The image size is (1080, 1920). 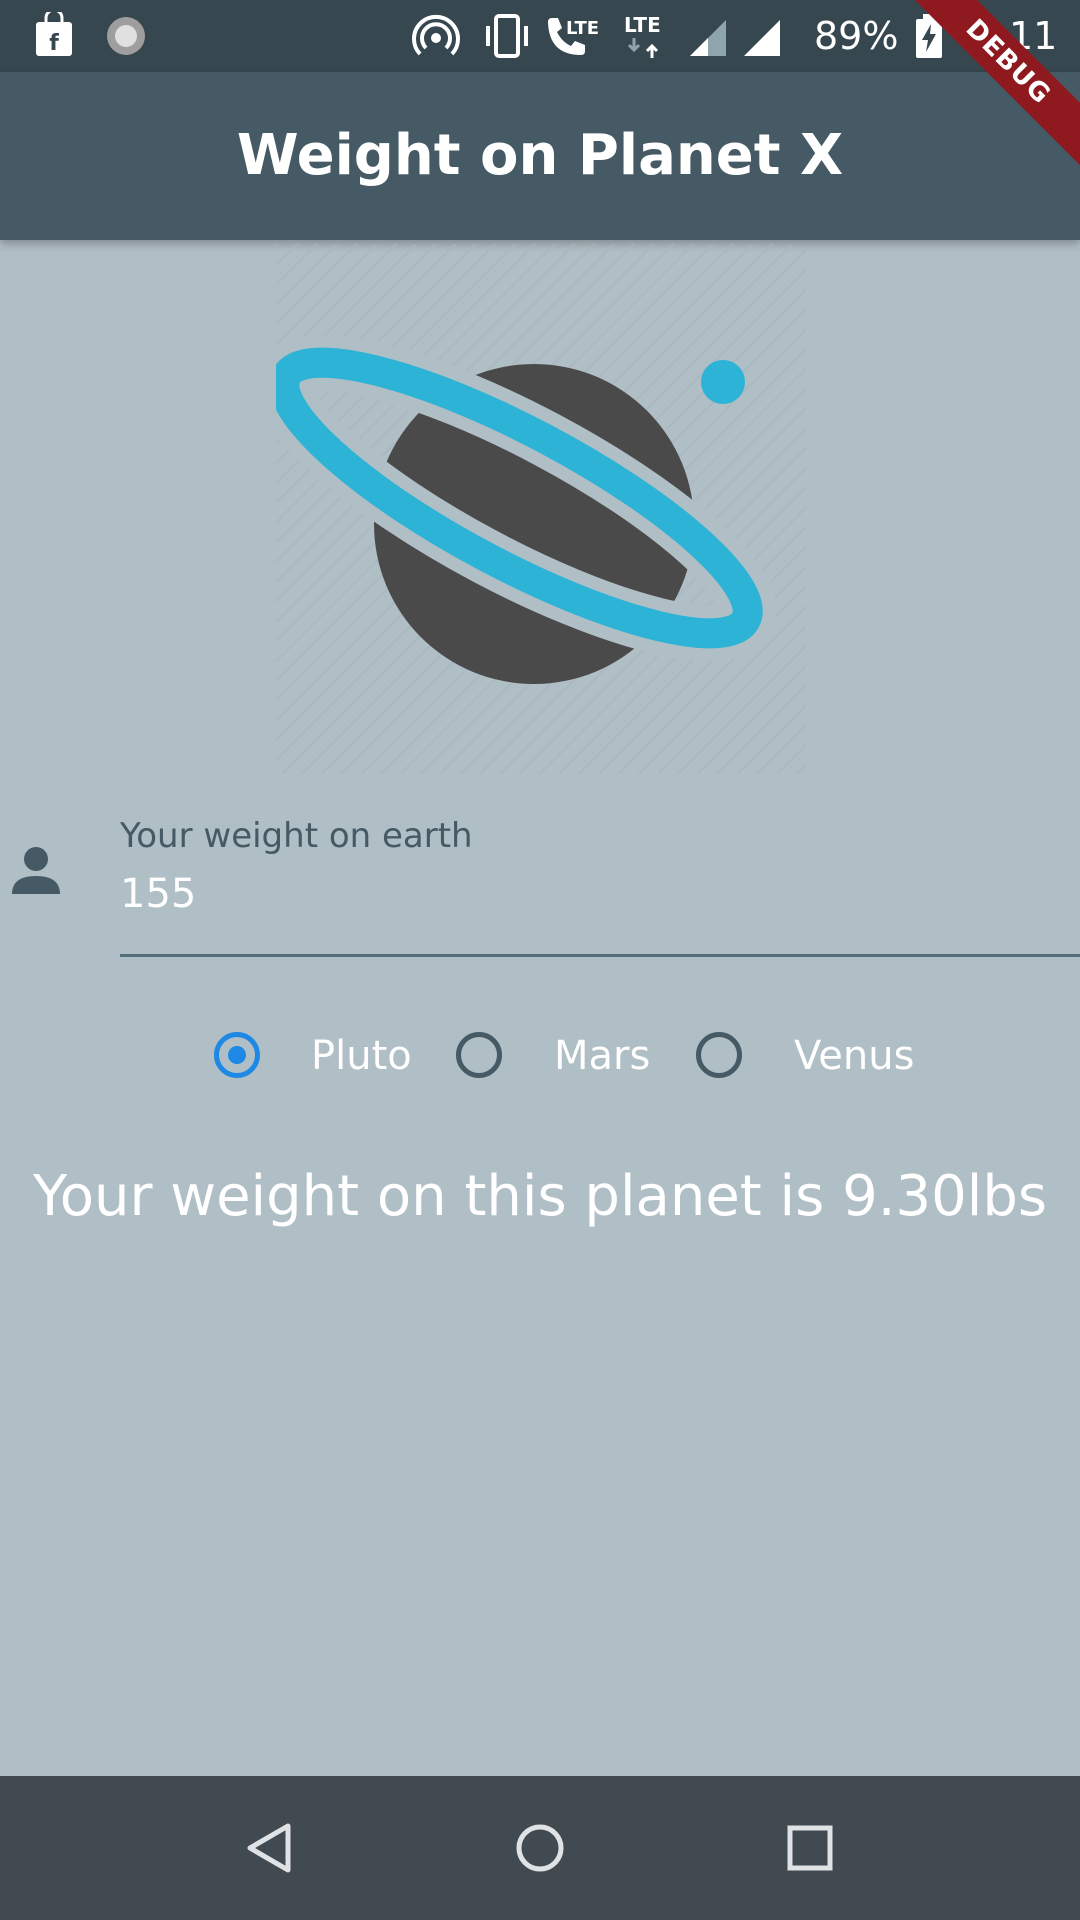 I want to click on hotspot-icon, so click(x=436, y=35).